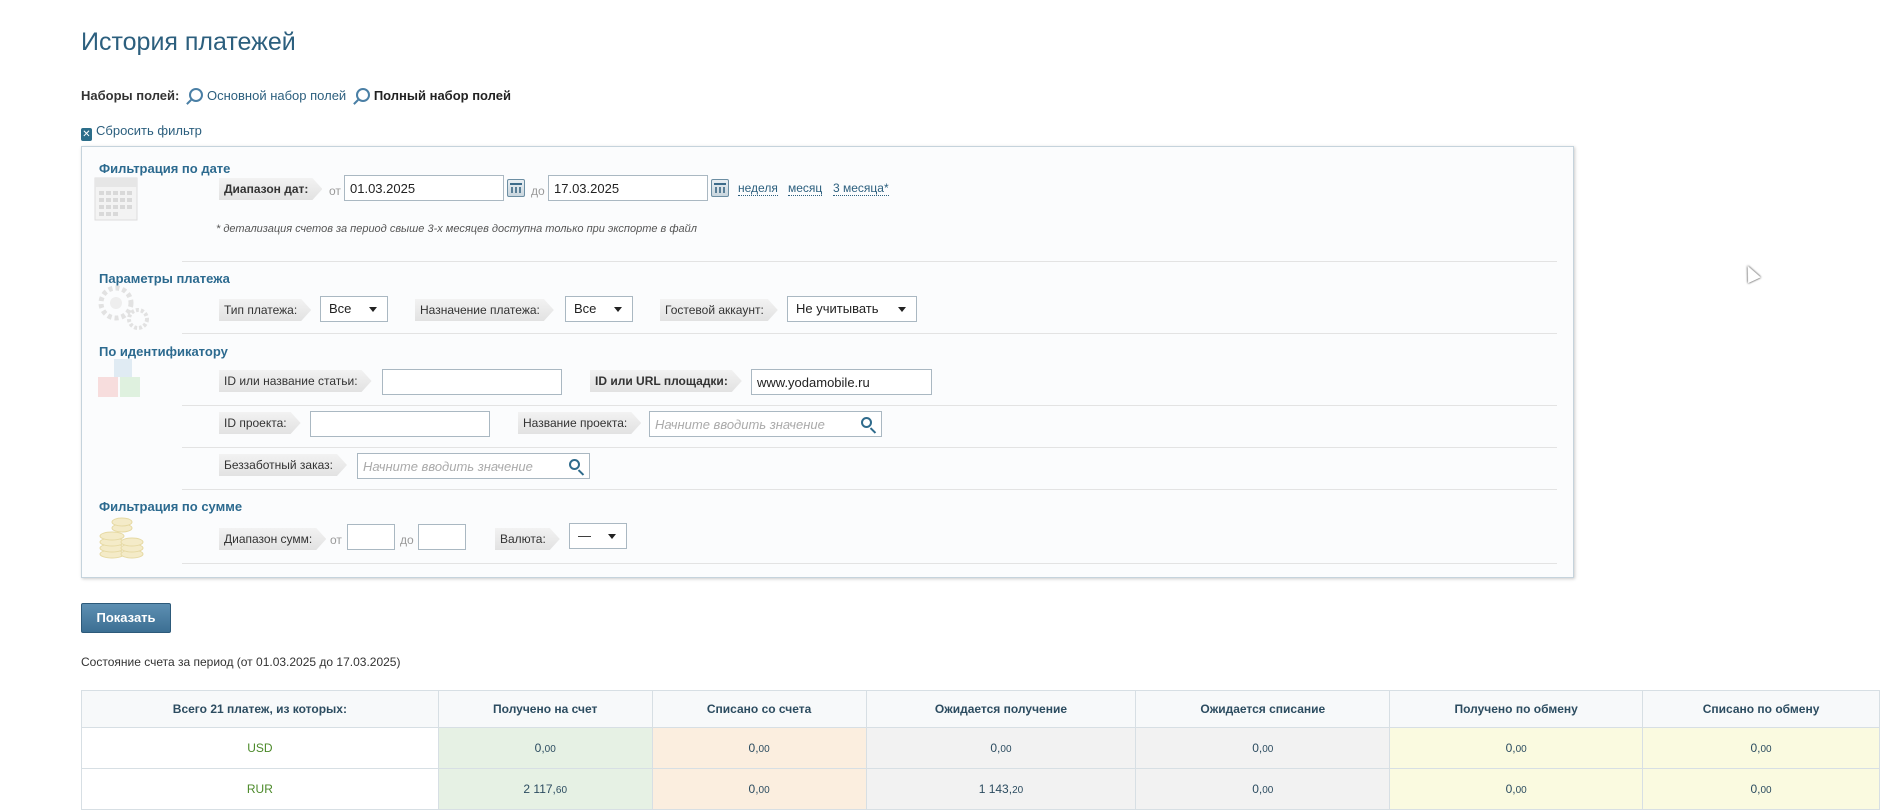 The height and width of the screenshot is (812, 1901). Describe the element at coordinates (472, 382) in the screenshot. I see `article-id-input` at that location.